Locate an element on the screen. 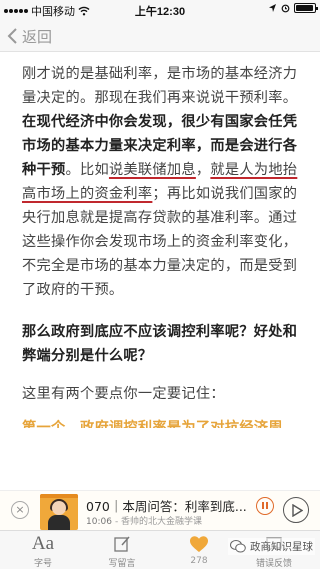 The height and width of the screenshot is (569, 320). back-label: 返回 is located at coordinates (37, 36).